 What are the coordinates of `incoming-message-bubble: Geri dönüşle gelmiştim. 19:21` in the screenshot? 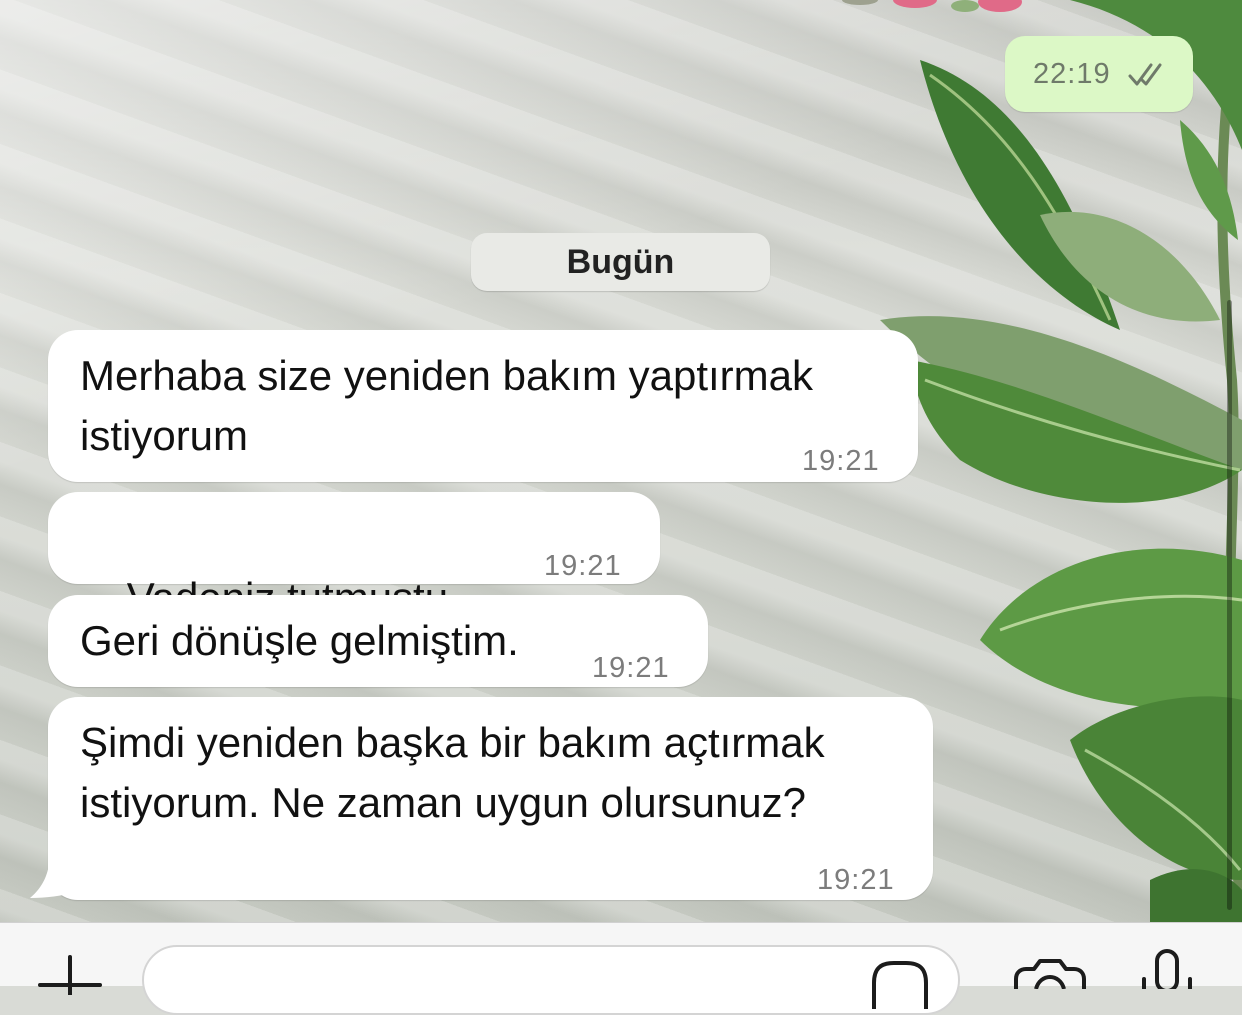 It's located at (378, 641).